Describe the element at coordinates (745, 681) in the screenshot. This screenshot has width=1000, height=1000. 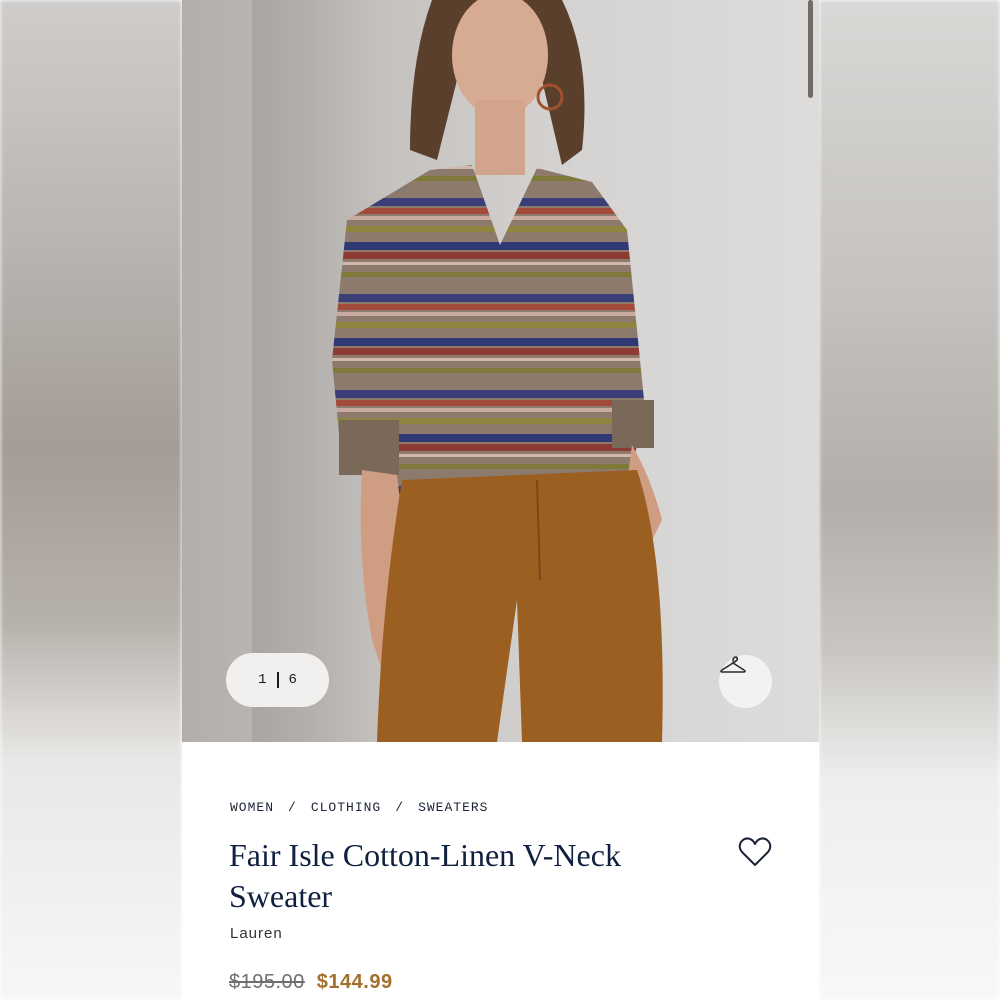
I see `hanger-button` at that location.